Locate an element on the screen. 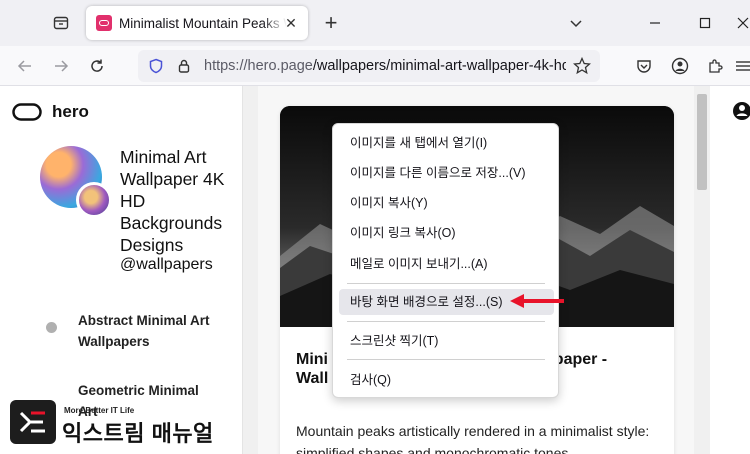  menu-item-copy-image-link: 이미지 링크 복사(O) is located at coordinates (446, 233).